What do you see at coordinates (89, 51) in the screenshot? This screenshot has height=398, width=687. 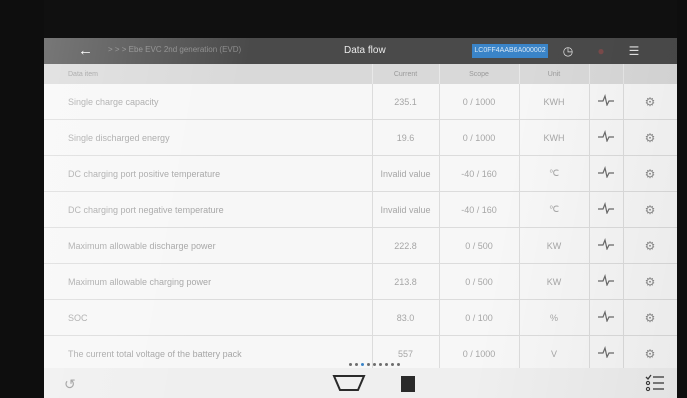 I see `back-arrow-icon: ←` at bounding box center [89, 51].